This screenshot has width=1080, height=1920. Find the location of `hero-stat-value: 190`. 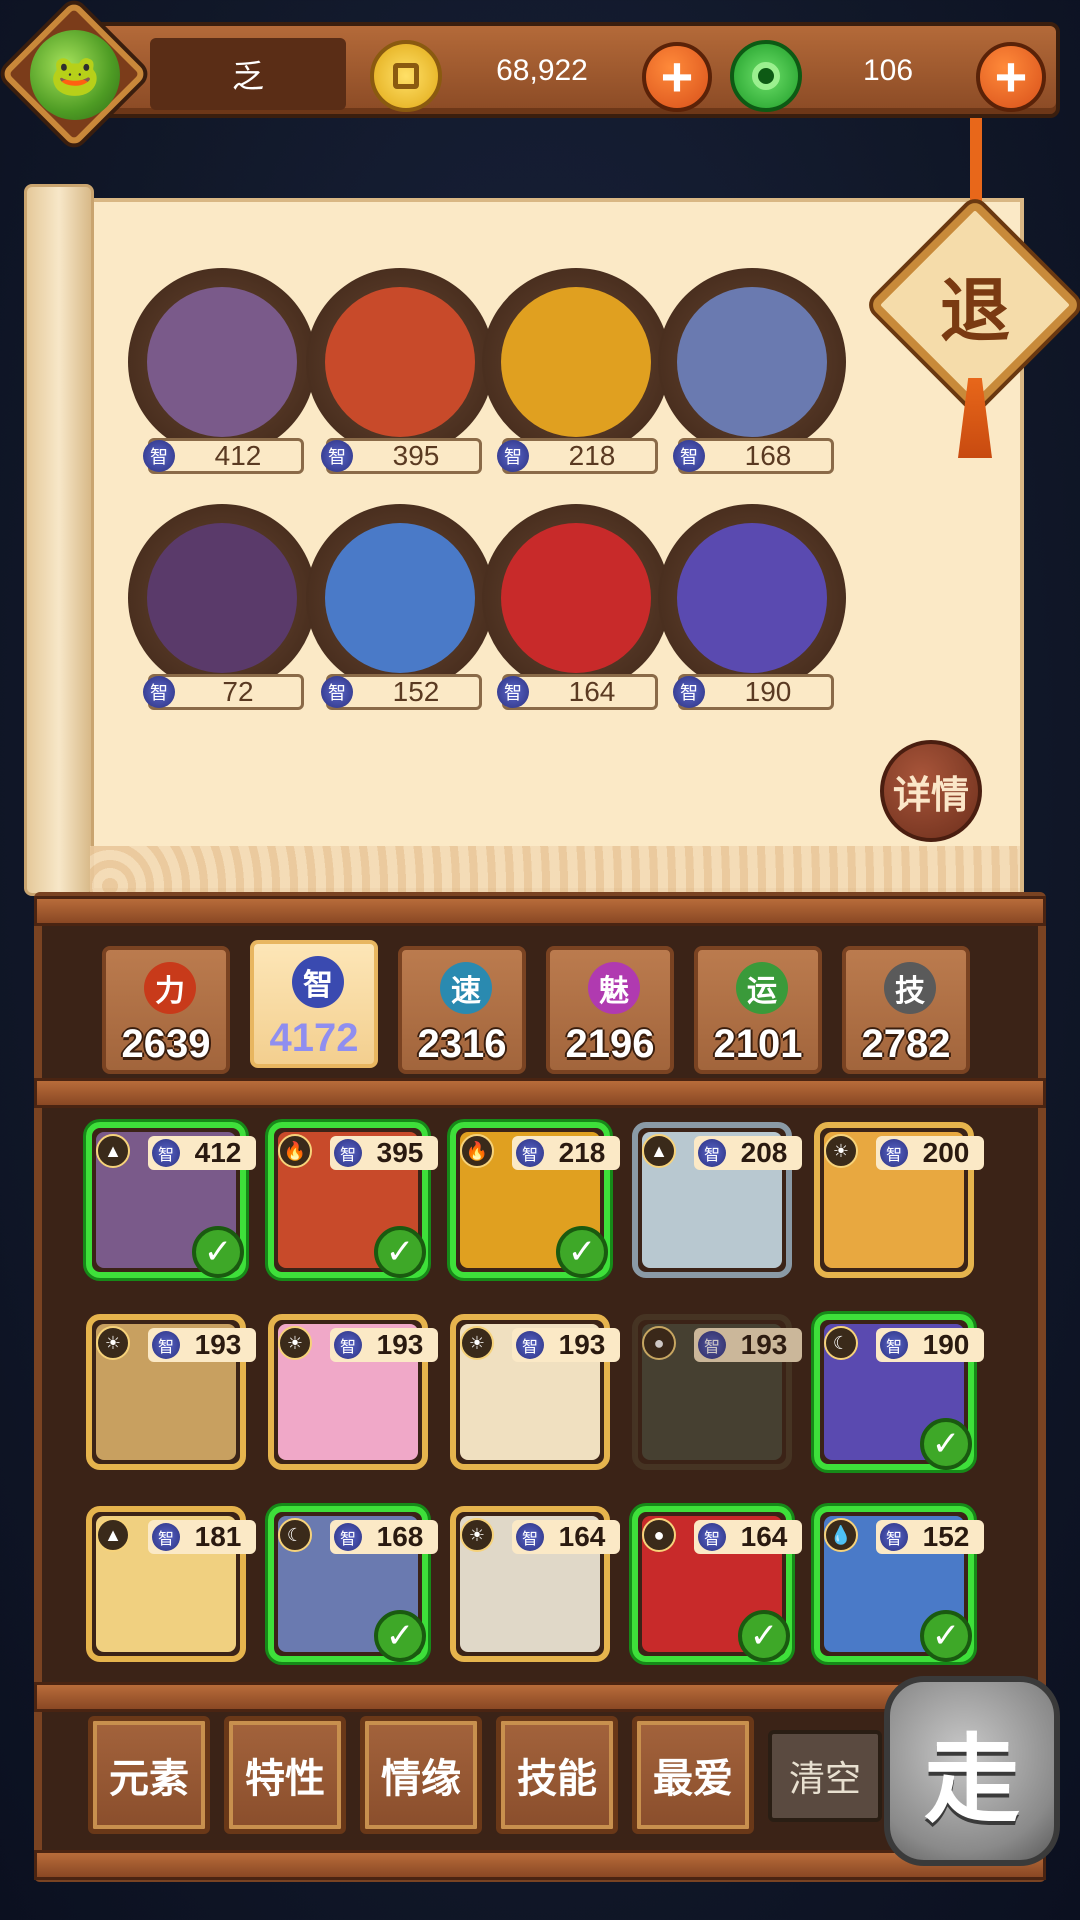

hero-stat-value: 190 is located at coordinates (768, 691).